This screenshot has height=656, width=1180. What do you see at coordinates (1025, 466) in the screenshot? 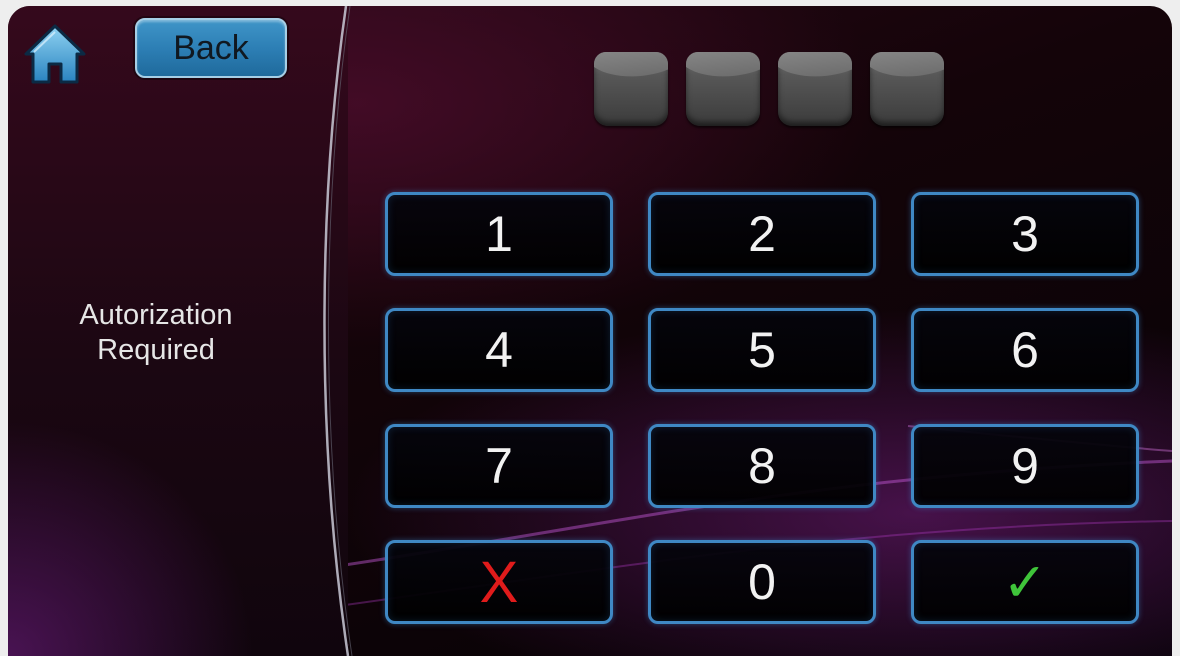
I see `key-9: 9` at bounding box center [1025, 466].